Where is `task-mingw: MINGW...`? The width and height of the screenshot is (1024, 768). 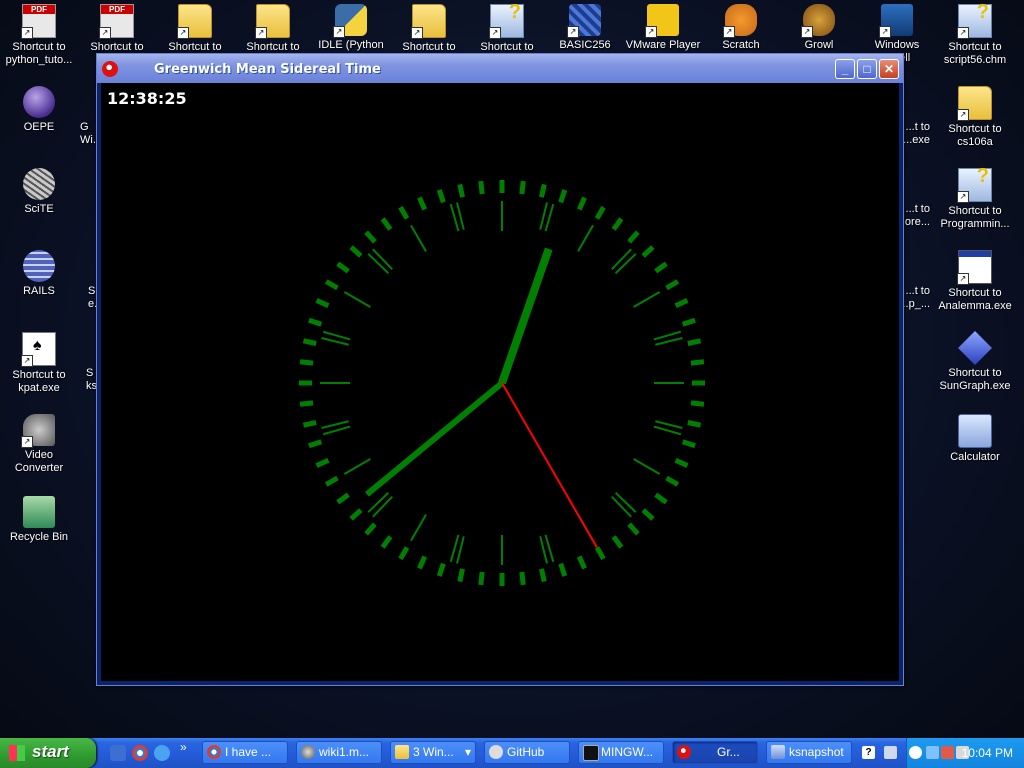 task-mingw: MINGW... is located at coordinates (621, 752).